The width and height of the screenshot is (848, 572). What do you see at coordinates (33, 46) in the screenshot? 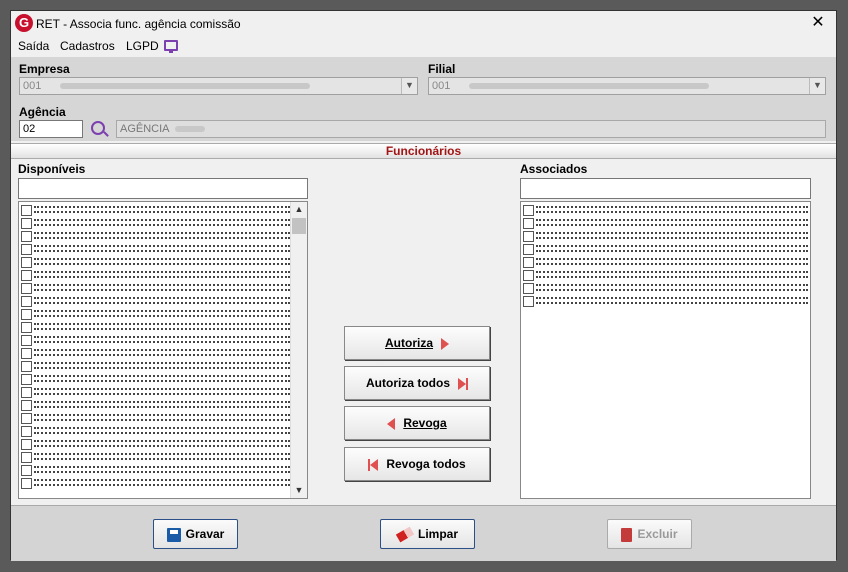
I see `menu-saida: Saída` at bounding box center [33, 46].